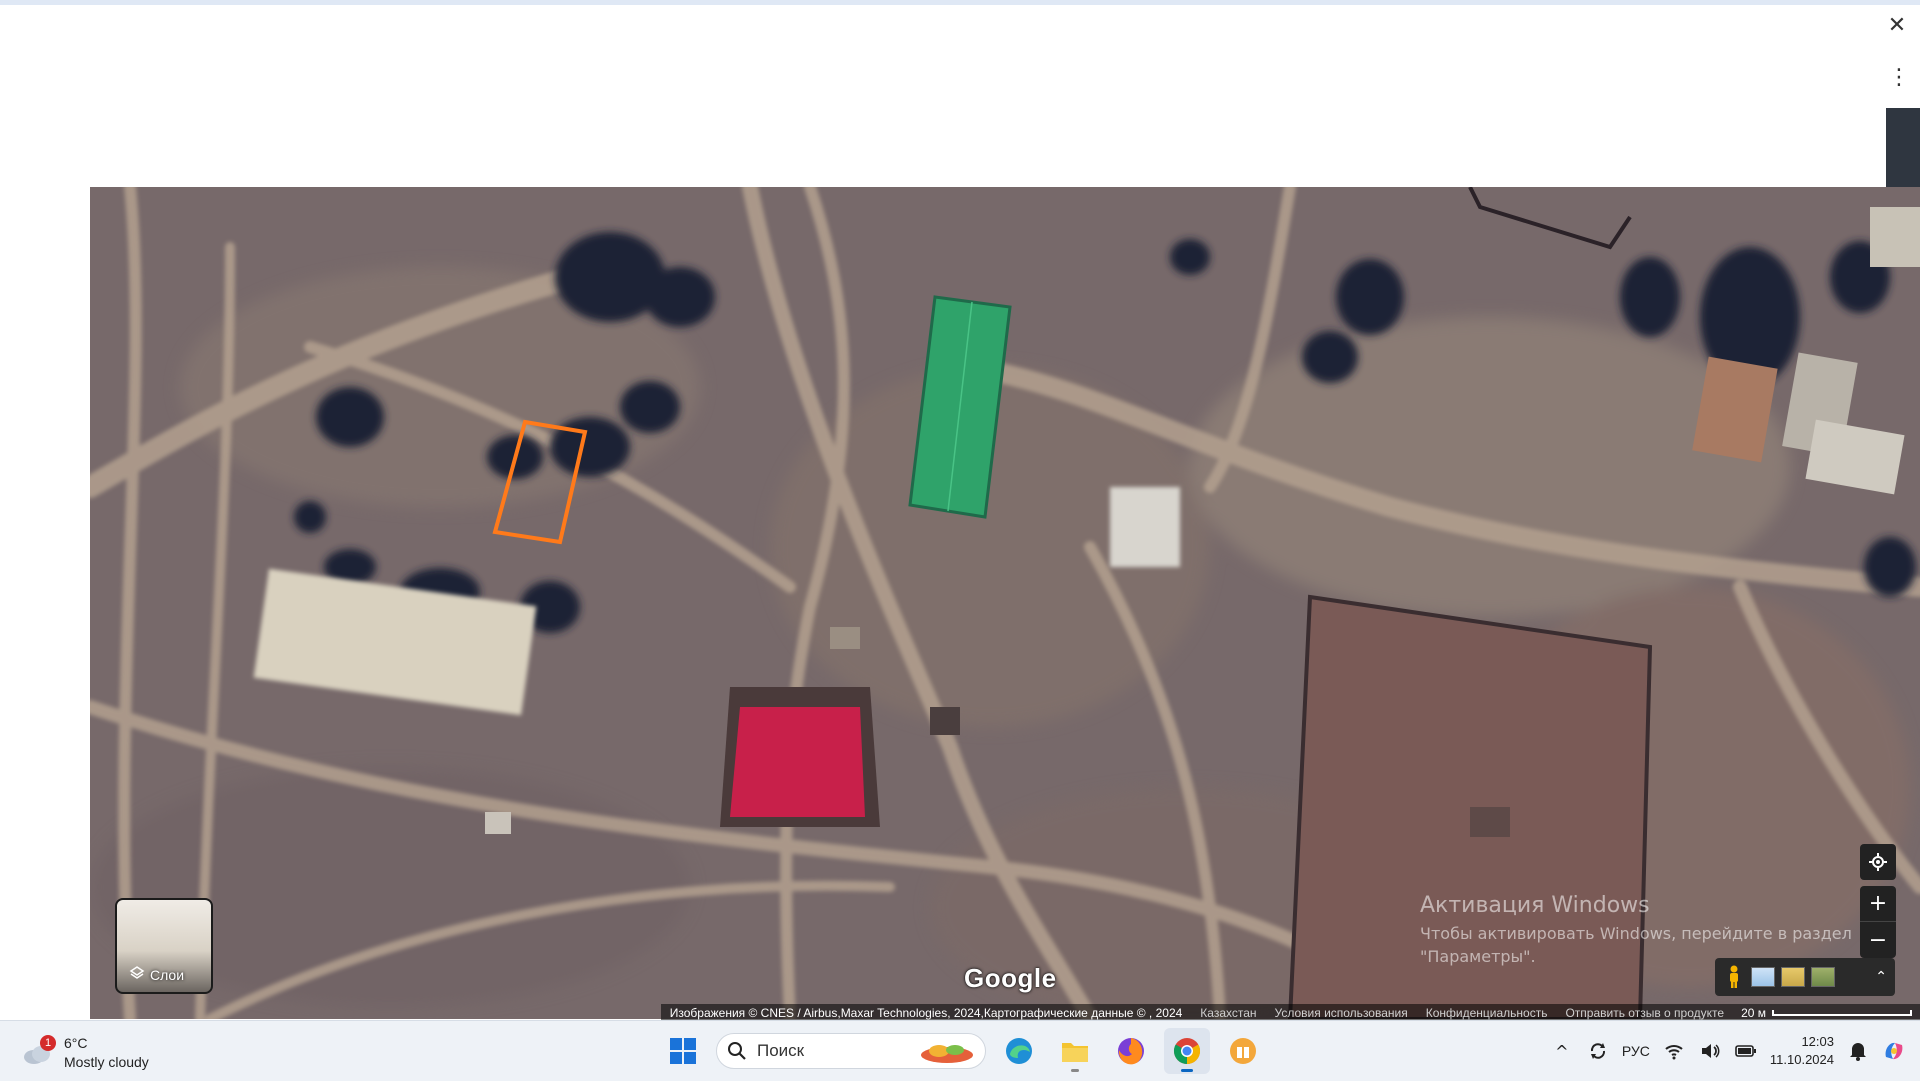 This screenshot has width=1920, height=1081. I want to click on map-type-thumb-satellite, so click(1823, 977).